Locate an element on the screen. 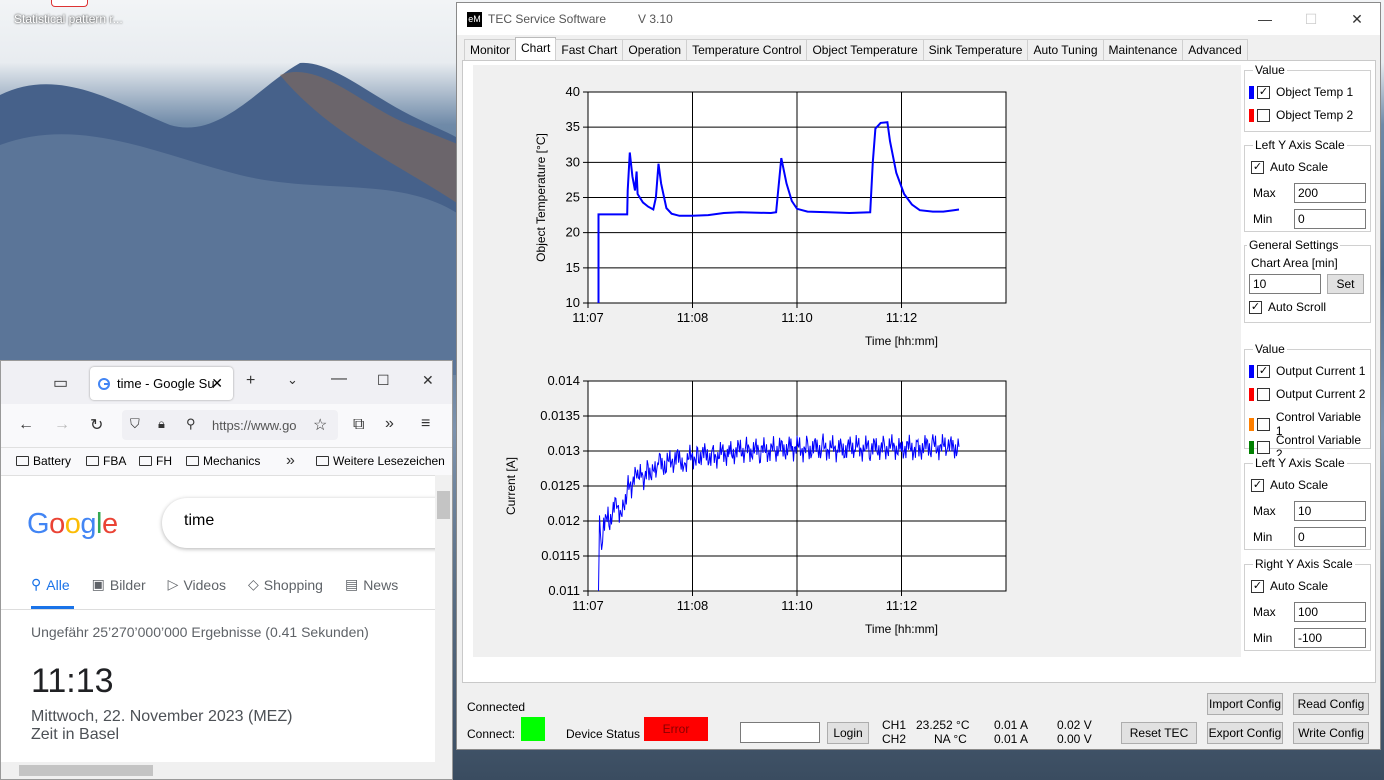 The width and height of the screenshot is (1384, 780). bookmark-star-icon: ☆ is located at coordinates (320, 425).